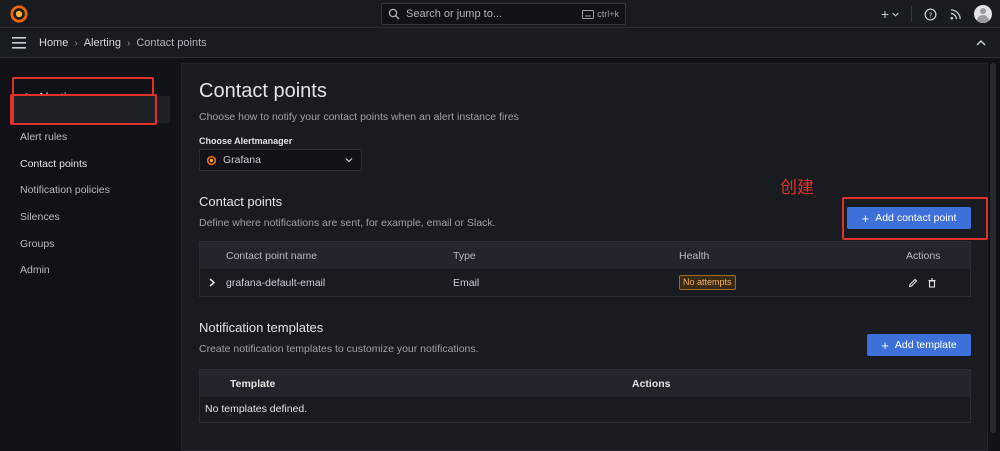  What do you see at coordinates (394, 14) in the screenshot?
I see `search-icon` at bounding box center [394, 14].